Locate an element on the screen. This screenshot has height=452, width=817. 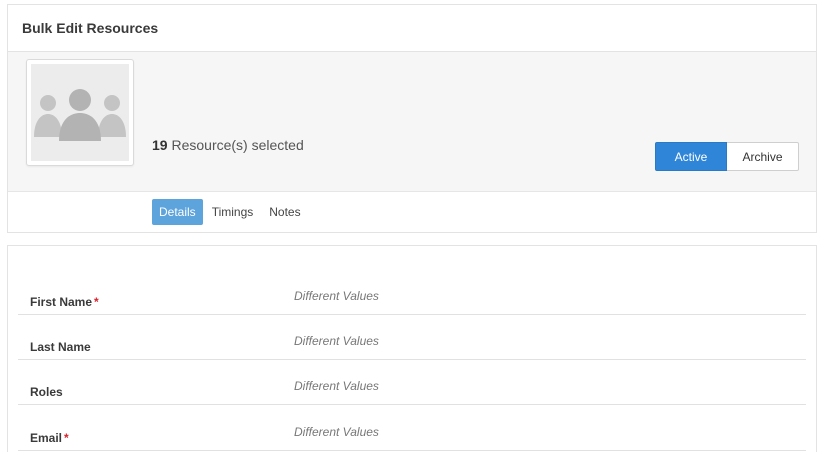
archive-button: Archive is located at coordinates (763, 156).